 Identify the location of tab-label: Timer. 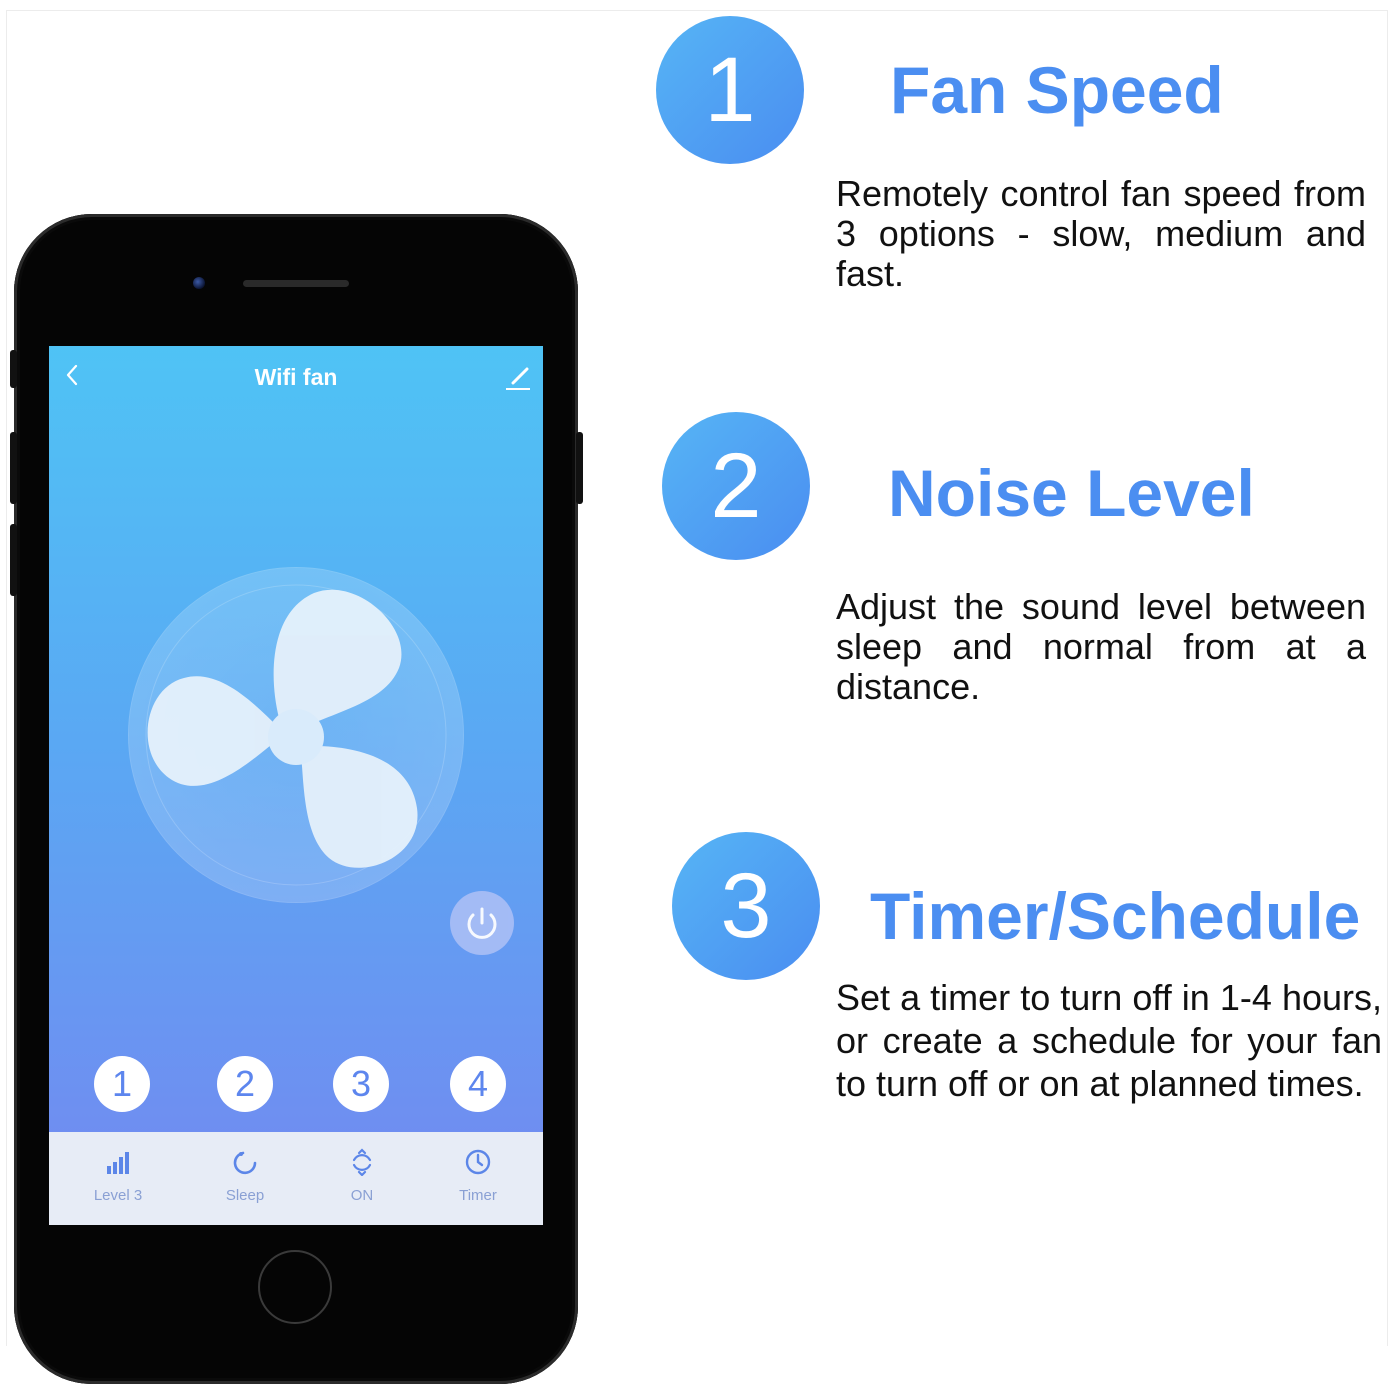
(478, 1195).